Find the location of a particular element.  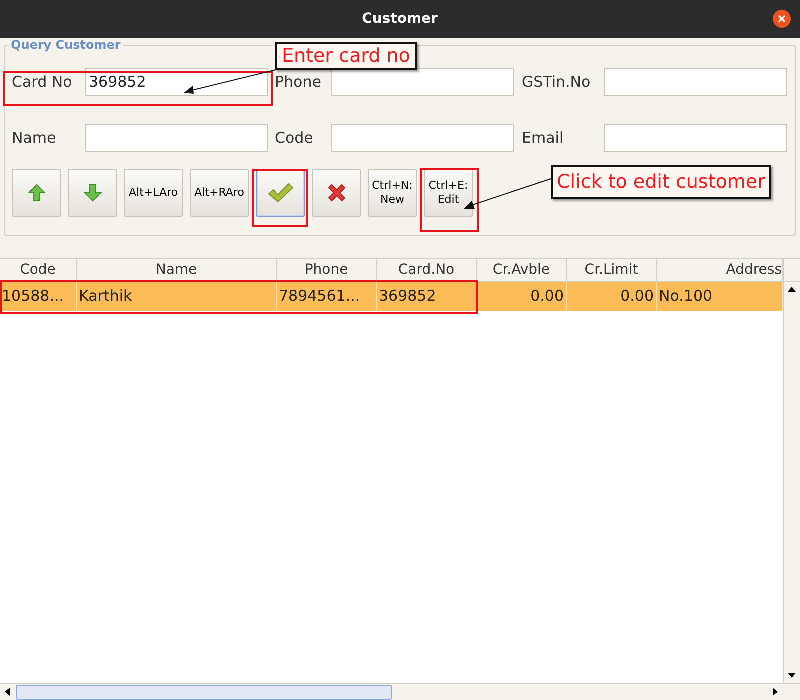

table-cell: Karthik is located at coordinates (177, 296).